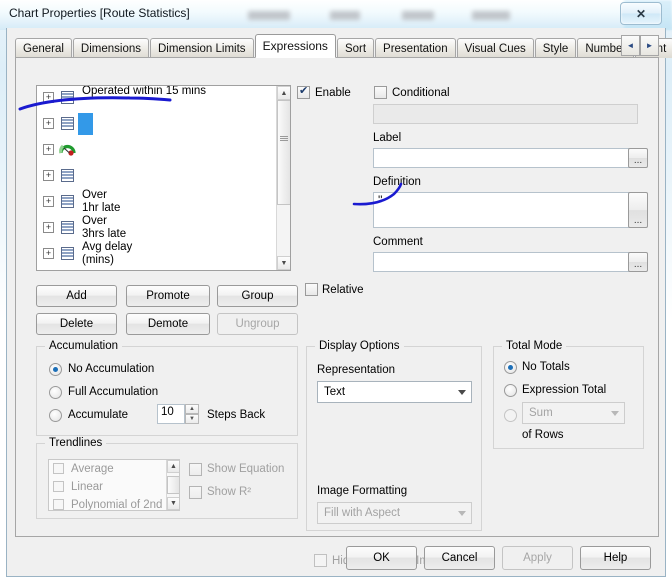 The height and width of the screenshot is (583, 672). I want to click on tab-sort: Sort, so click(355, 48).